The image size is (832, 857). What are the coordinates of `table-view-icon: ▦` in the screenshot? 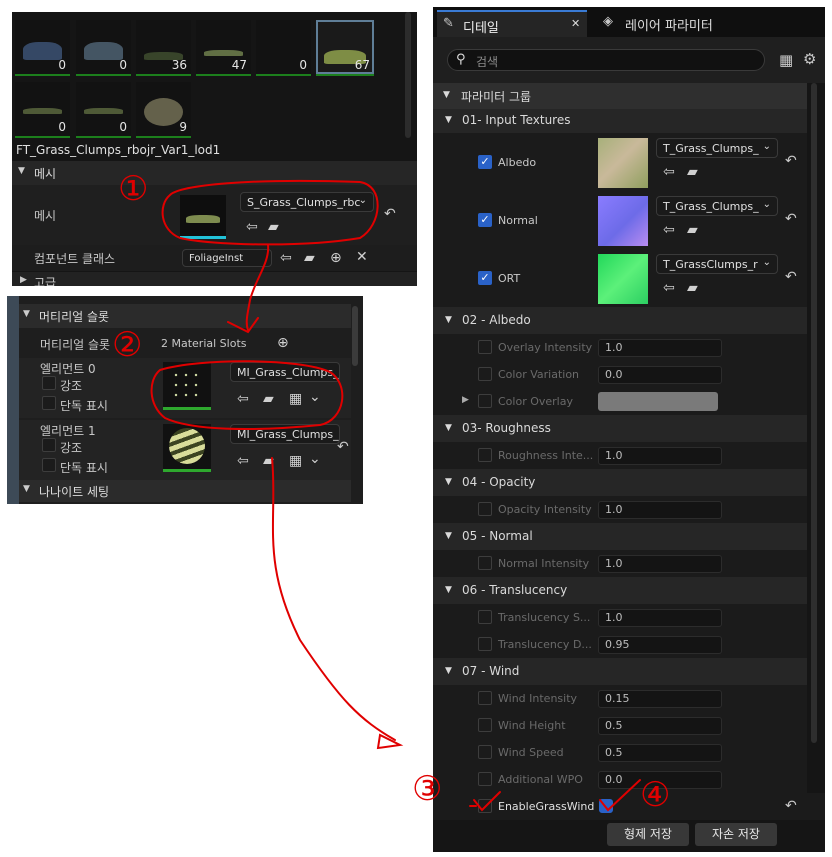 It's located at (786, 60).